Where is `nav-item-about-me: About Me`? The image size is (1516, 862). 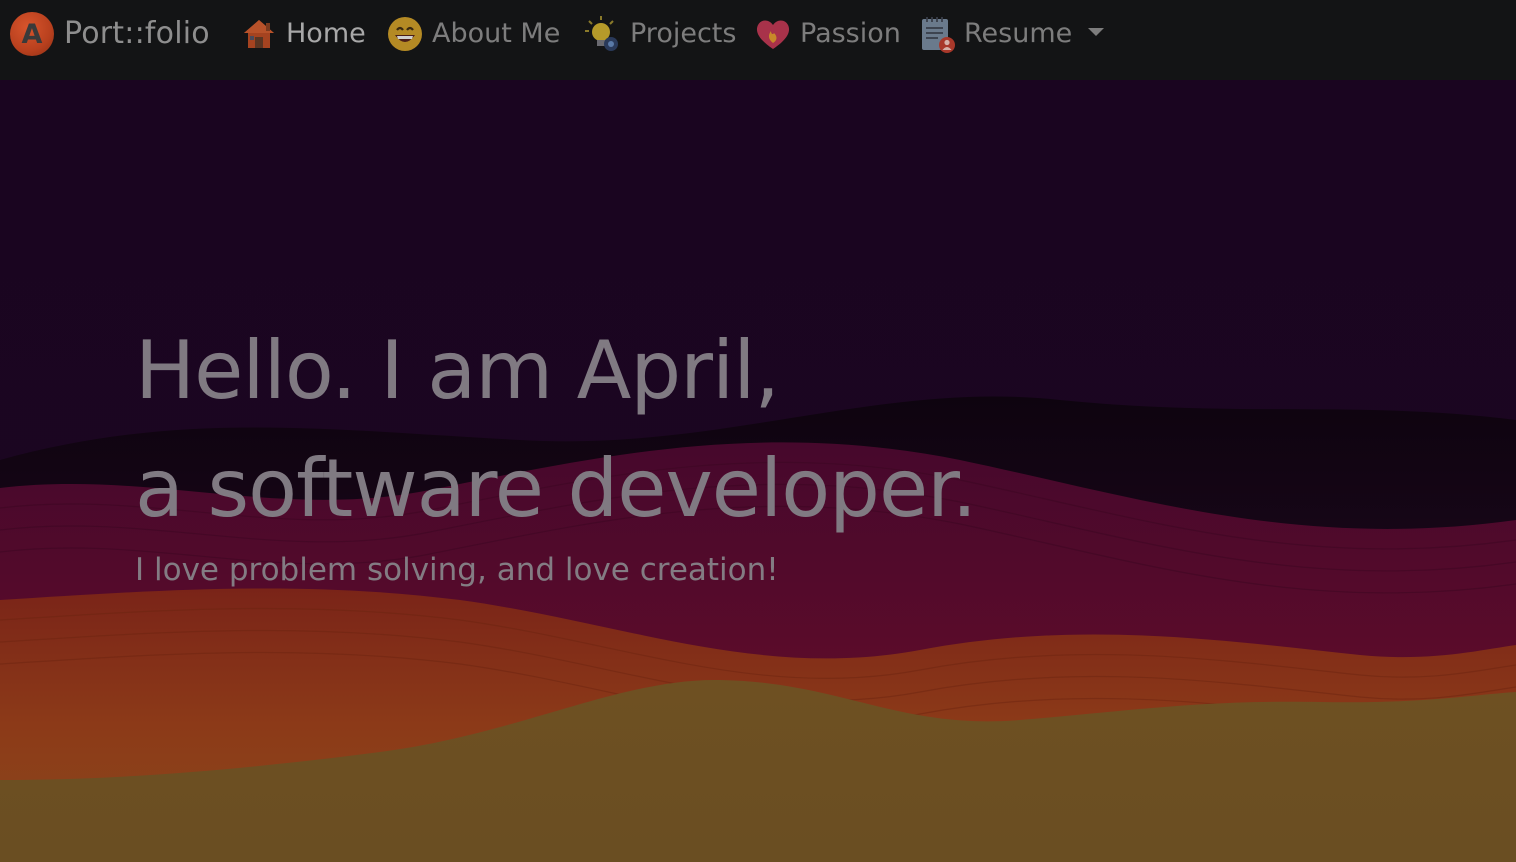 nav-item-about-me: About Me is located at coordinates (473, 34).